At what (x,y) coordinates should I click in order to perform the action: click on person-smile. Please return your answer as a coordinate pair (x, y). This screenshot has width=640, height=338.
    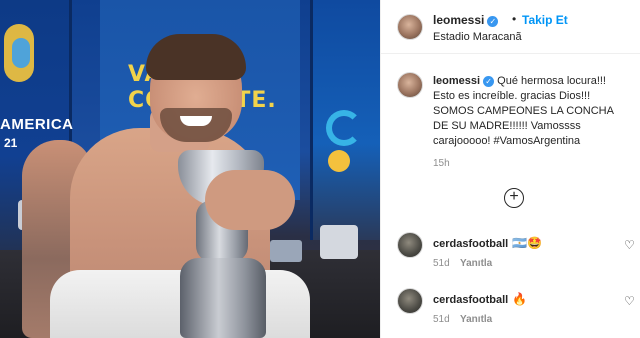
    Looking at the image, I should click on (196, 121).